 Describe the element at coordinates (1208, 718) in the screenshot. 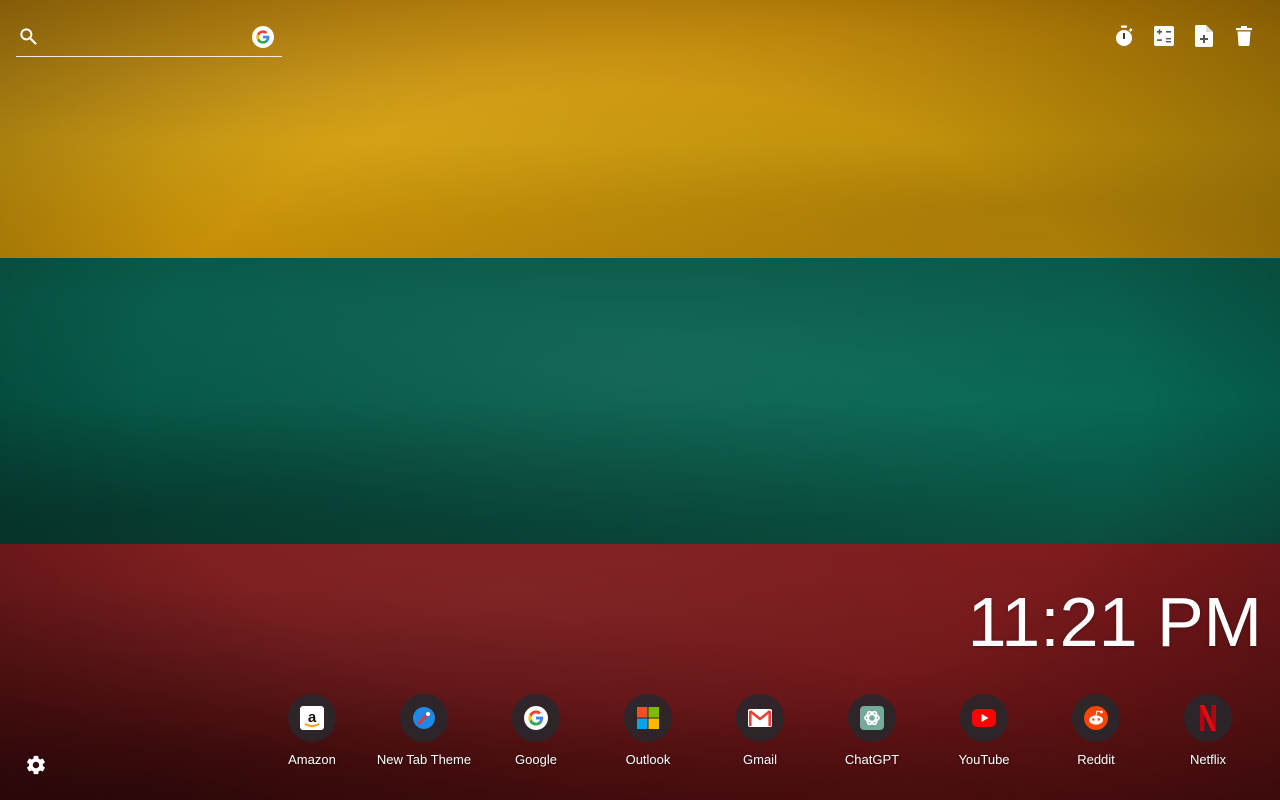

I see `netflix-icon` at that location.